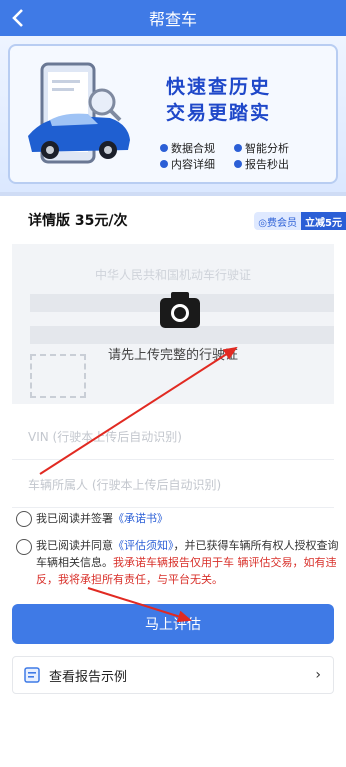 This screenshot has height=767, width=346. I want to click on commitment-link: 《承诺书》, so click(140, 518).